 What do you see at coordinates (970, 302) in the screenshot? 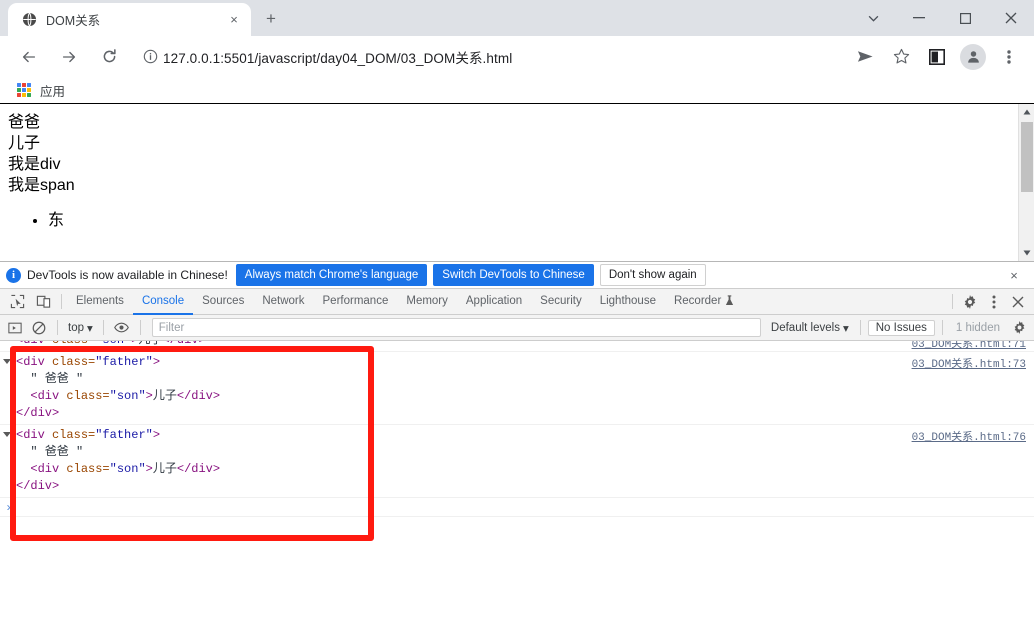
I see `settings-gear-icon` at bounding box center [970, 302].